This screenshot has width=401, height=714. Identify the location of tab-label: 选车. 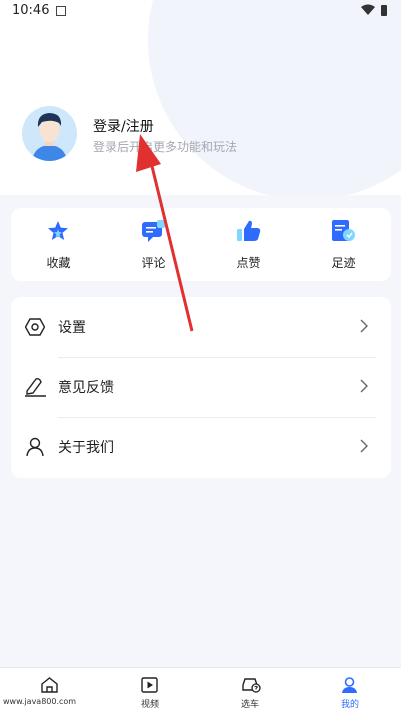
(249, 705).